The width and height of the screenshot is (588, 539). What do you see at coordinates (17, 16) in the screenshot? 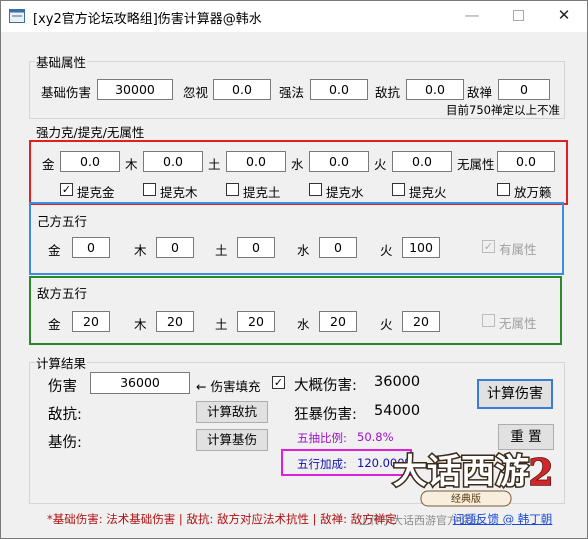
I see `app-icon` at bounding box center [17, 16].